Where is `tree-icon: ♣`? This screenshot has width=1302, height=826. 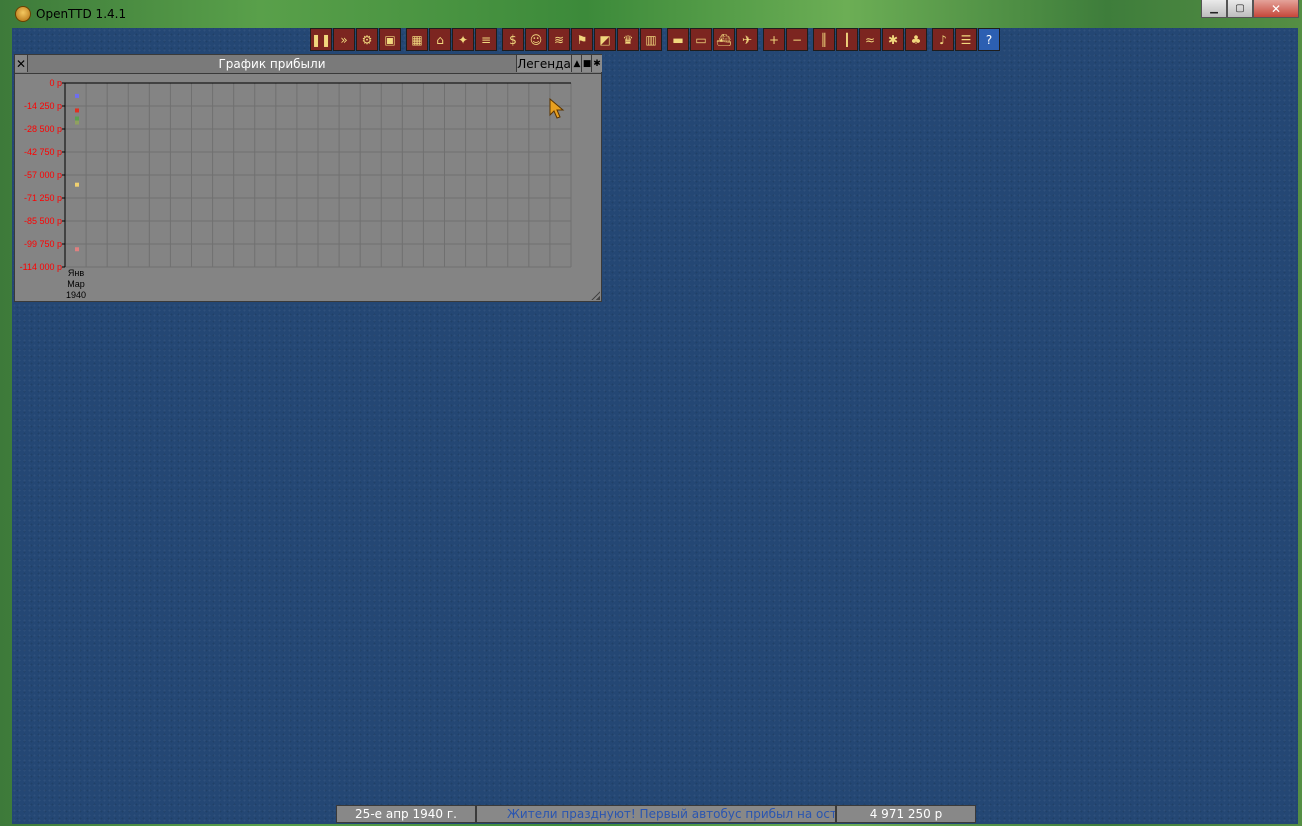
tree-icon: ♣ is located at coordinates (916, 39).